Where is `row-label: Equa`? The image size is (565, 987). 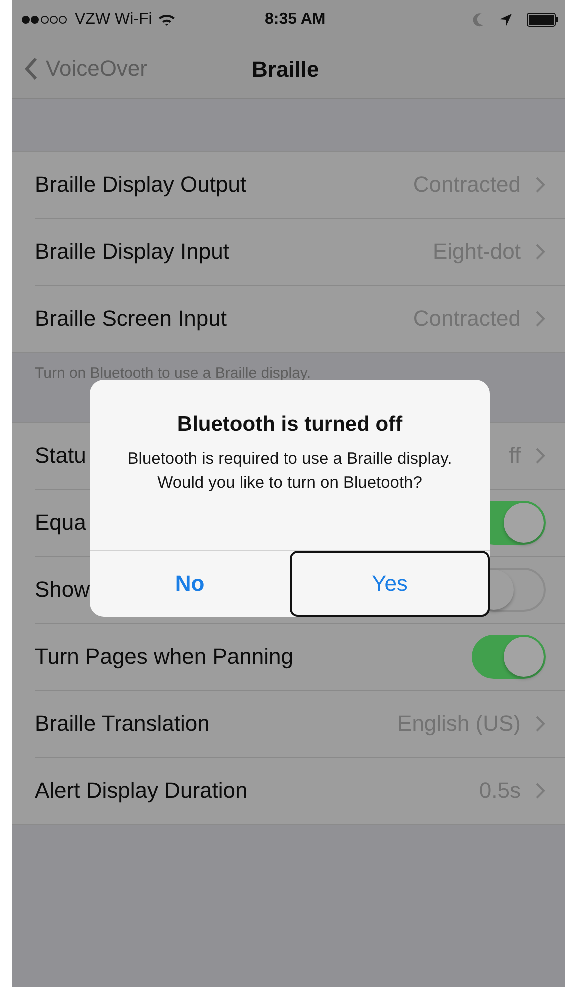
row-label: Equa is located at coordinates (60, 523).